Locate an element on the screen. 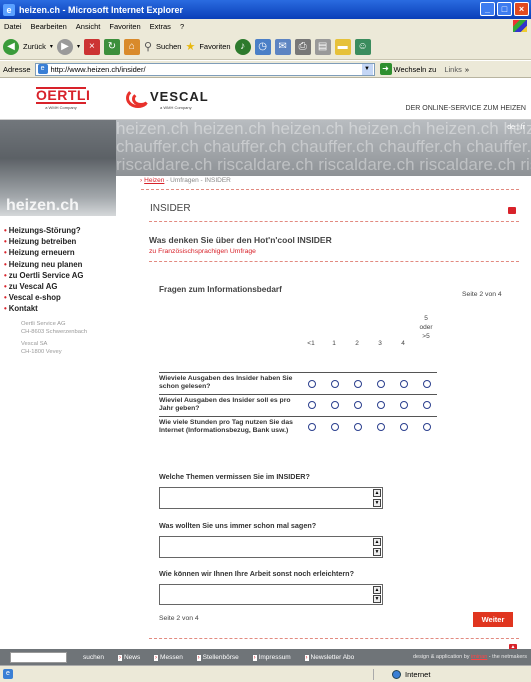 The width and height of the screenshot is (531, 682). go-button: ➜ Wechseln zu is located at coordinates (408, 69).